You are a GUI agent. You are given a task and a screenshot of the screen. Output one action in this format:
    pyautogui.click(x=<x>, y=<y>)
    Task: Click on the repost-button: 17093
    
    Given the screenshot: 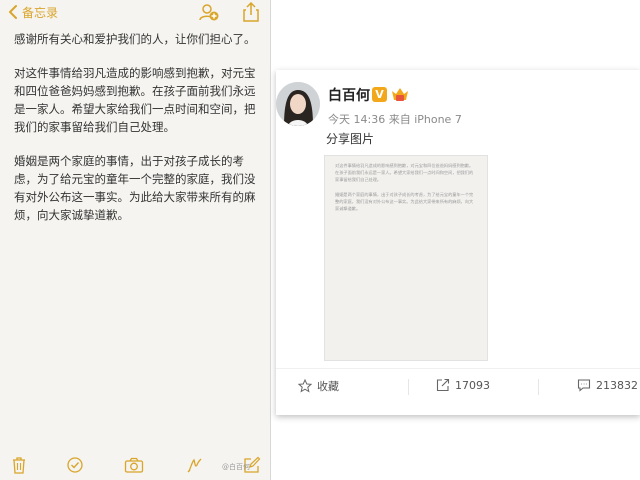 What is the action you would take?
    pyautogui.click(x=463, y=385)
    